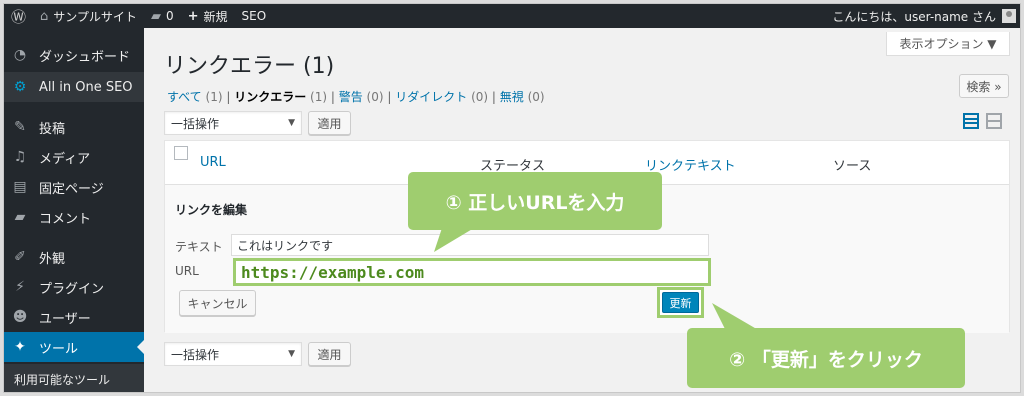 Image resolution: width=1024 pixels, height=396 pixels. I want to click on sidebar-item-label: All in One SEO, so click(86, 87).